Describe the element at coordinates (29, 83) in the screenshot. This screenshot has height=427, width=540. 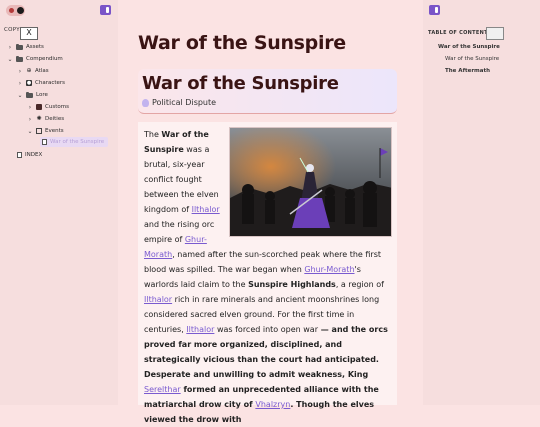
I see `person-icon: ●` at that location.